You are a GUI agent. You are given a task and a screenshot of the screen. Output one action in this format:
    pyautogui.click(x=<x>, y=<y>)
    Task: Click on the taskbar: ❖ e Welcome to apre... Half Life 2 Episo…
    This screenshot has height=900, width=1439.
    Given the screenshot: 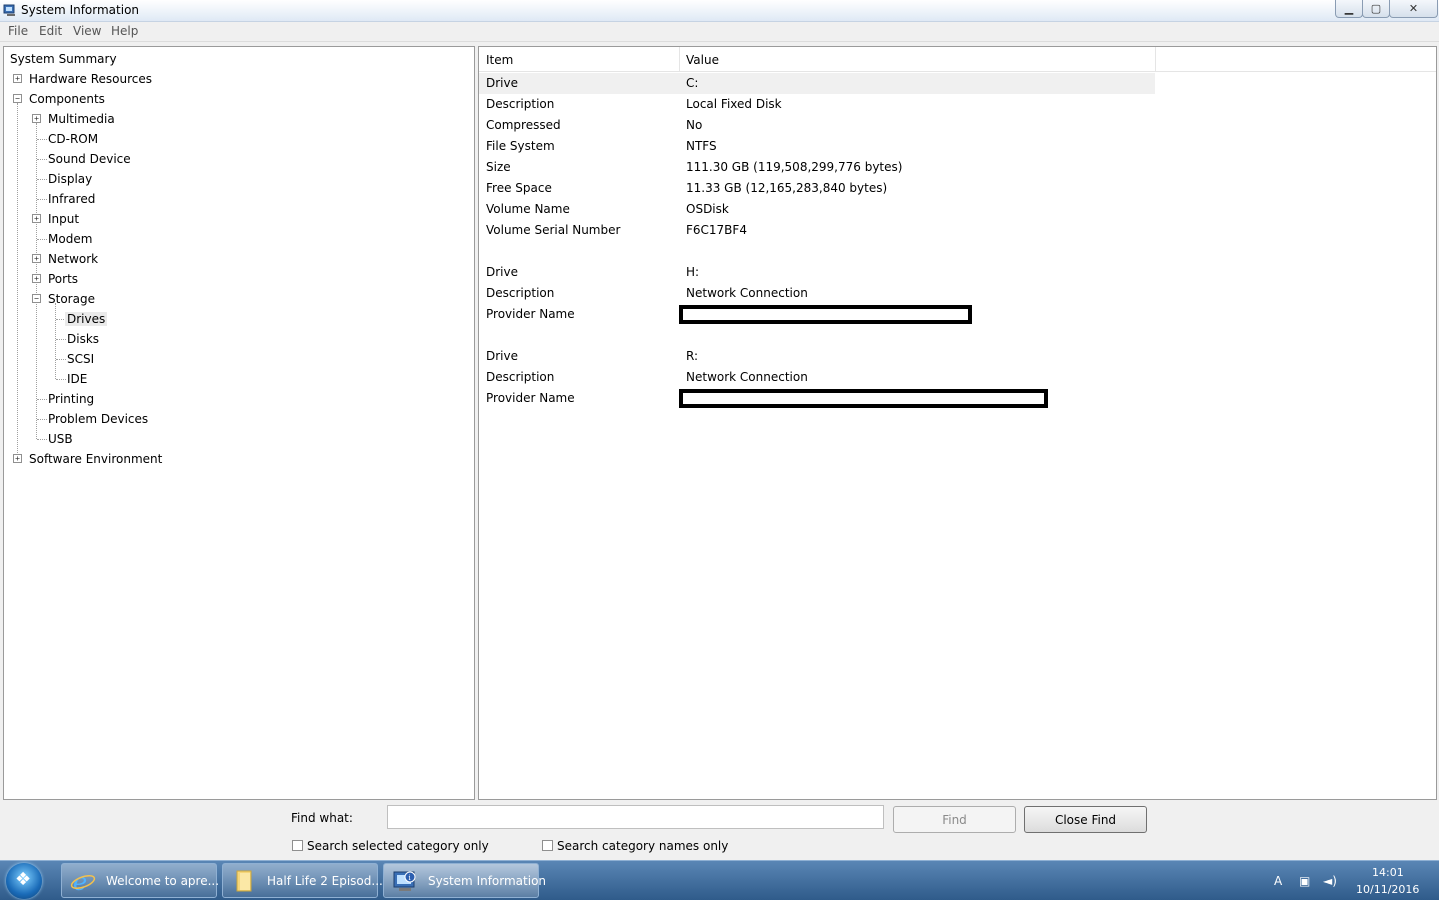 What is the action you would take?
    pyautogui.click(x=719, y=880)
    